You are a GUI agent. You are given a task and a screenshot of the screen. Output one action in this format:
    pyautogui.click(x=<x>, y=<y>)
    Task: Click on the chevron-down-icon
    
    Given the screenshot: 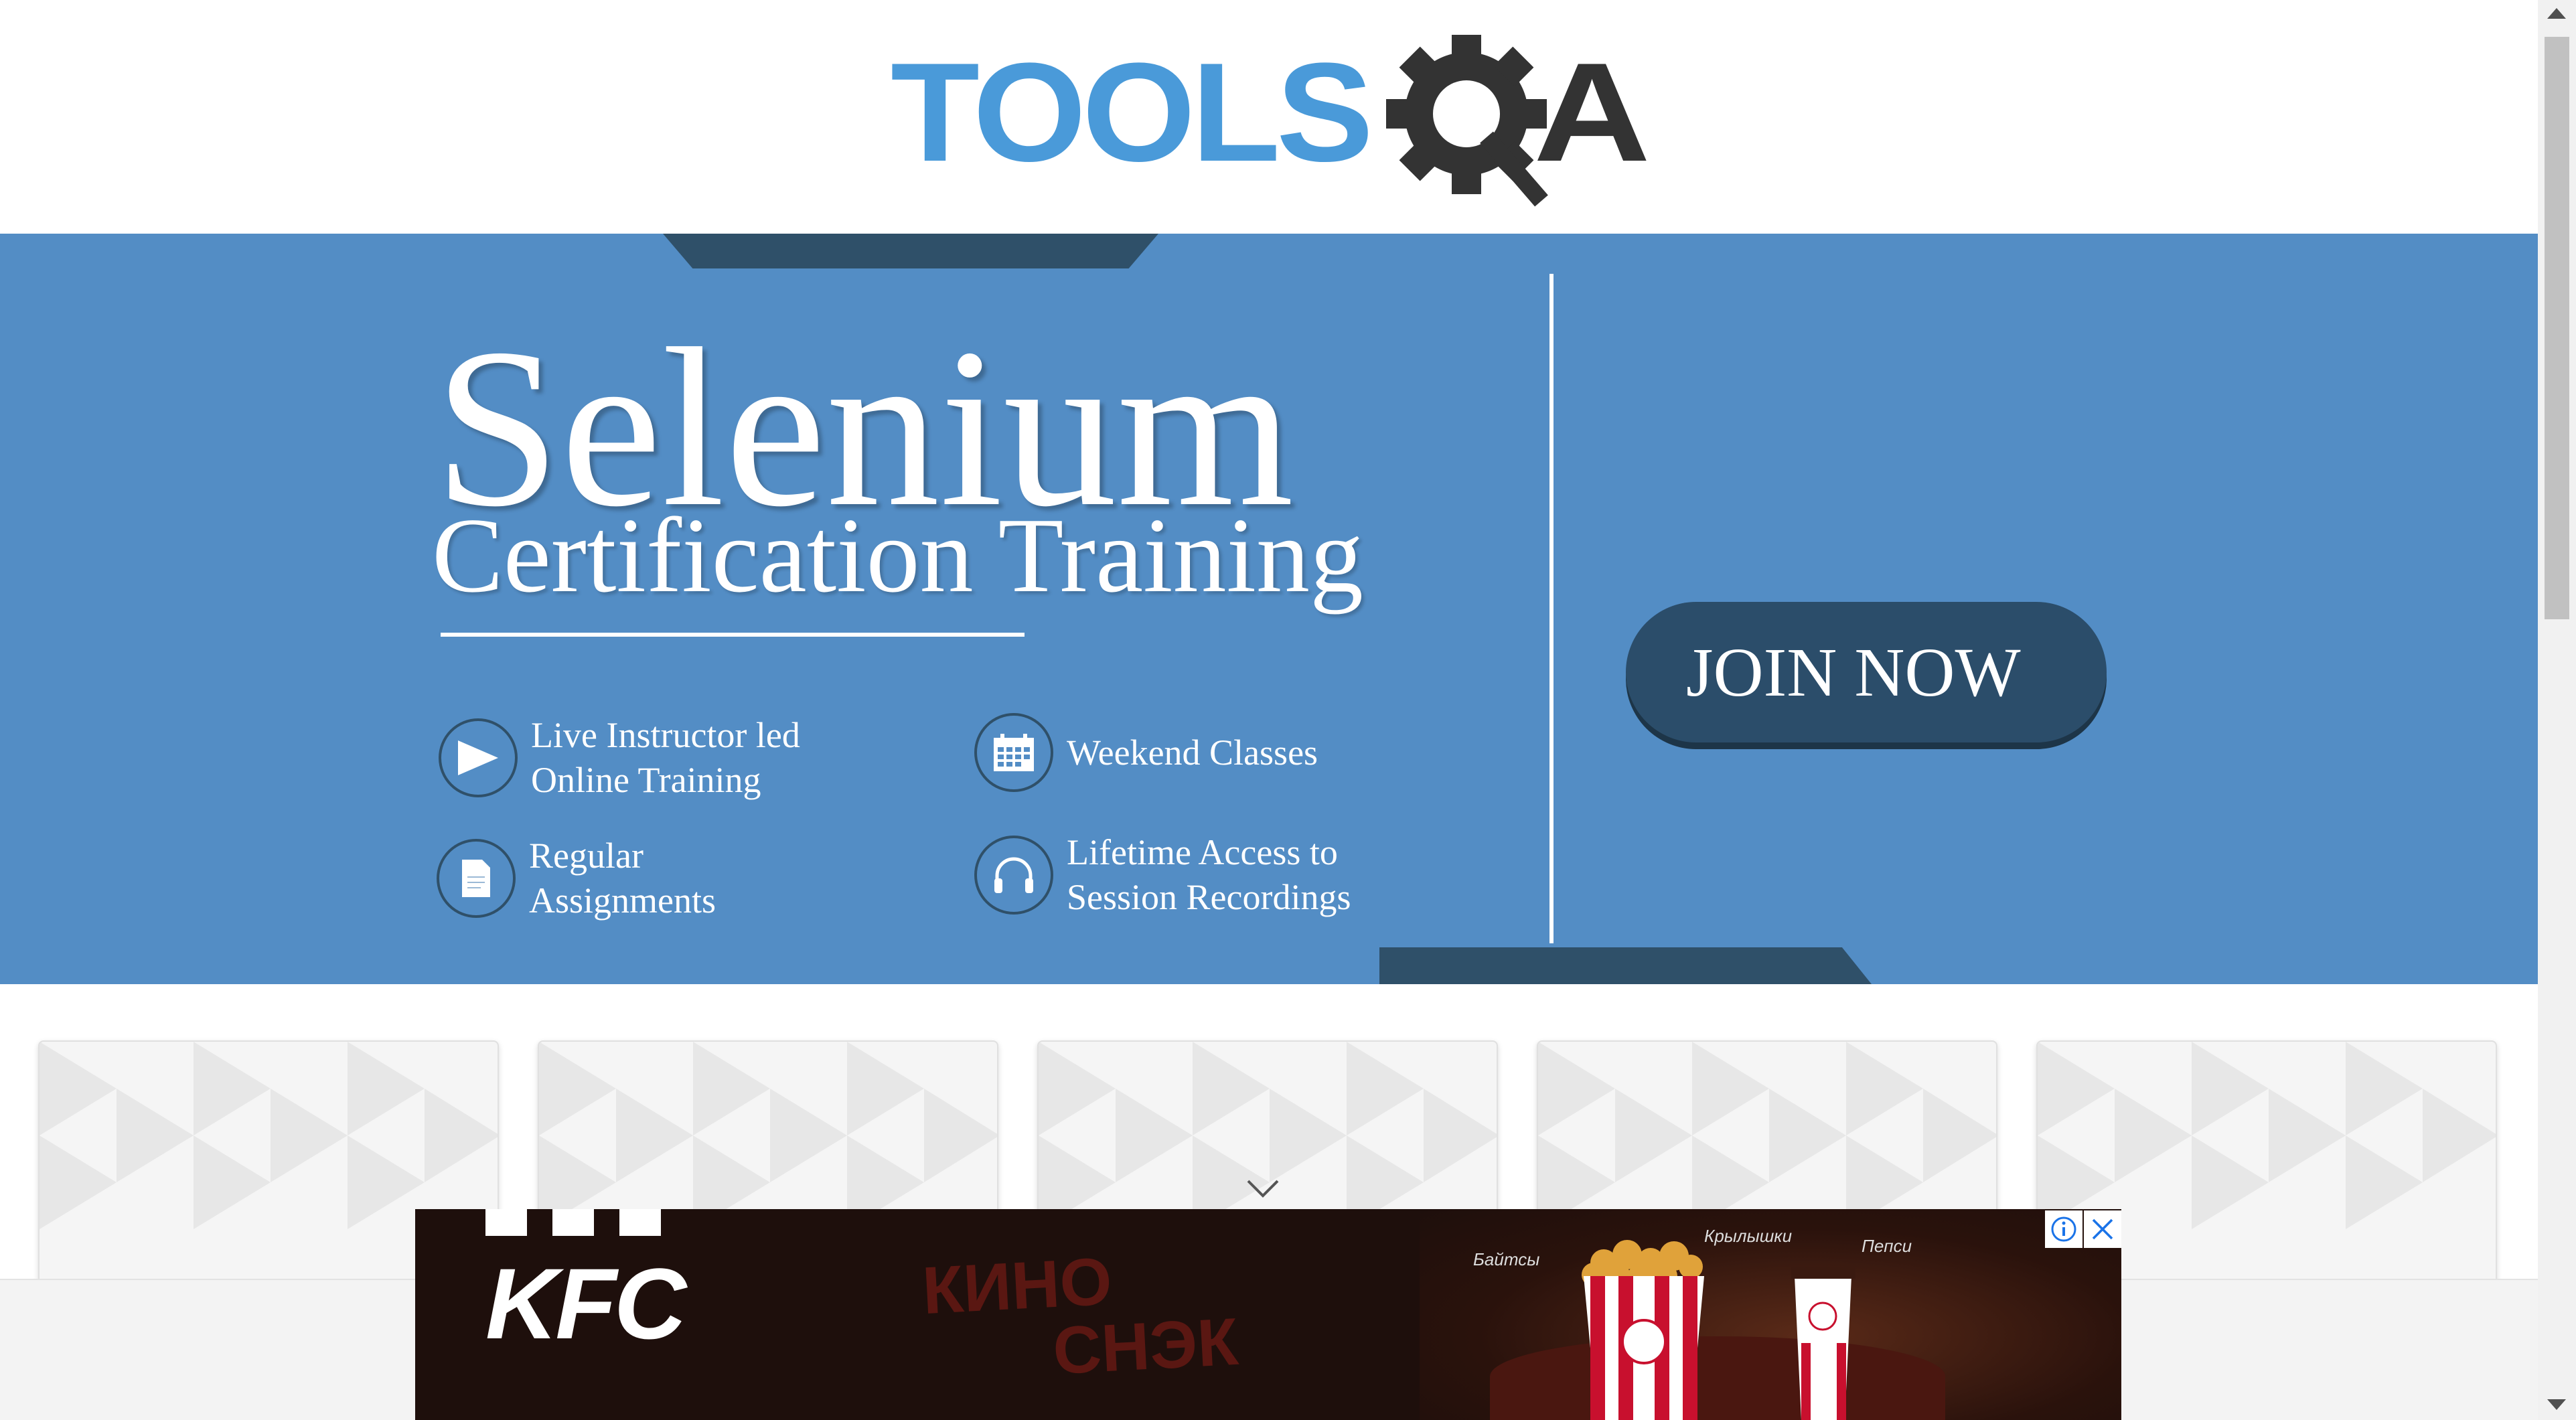 What is the action you would take?
    pyautogui.click(x=1262, y=1190)
    